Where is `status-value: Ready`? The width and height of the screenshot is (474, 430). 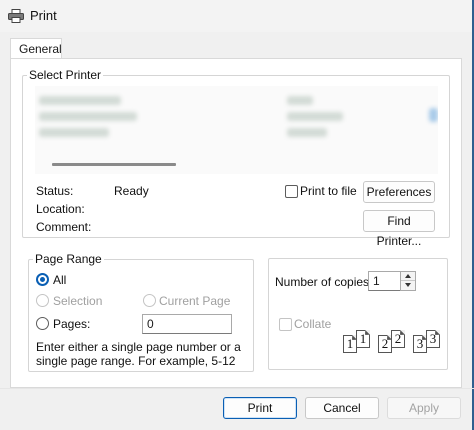 status-value: Ready is located at coordinates (131, 191).